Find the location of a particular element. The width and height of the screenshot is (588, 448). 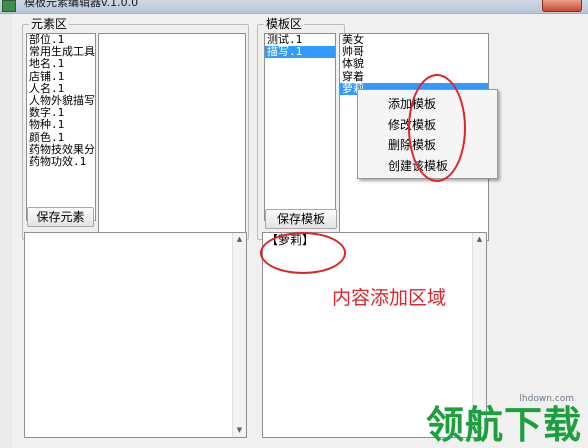

list-item: 体貌 is located at coordinates (414, 64).